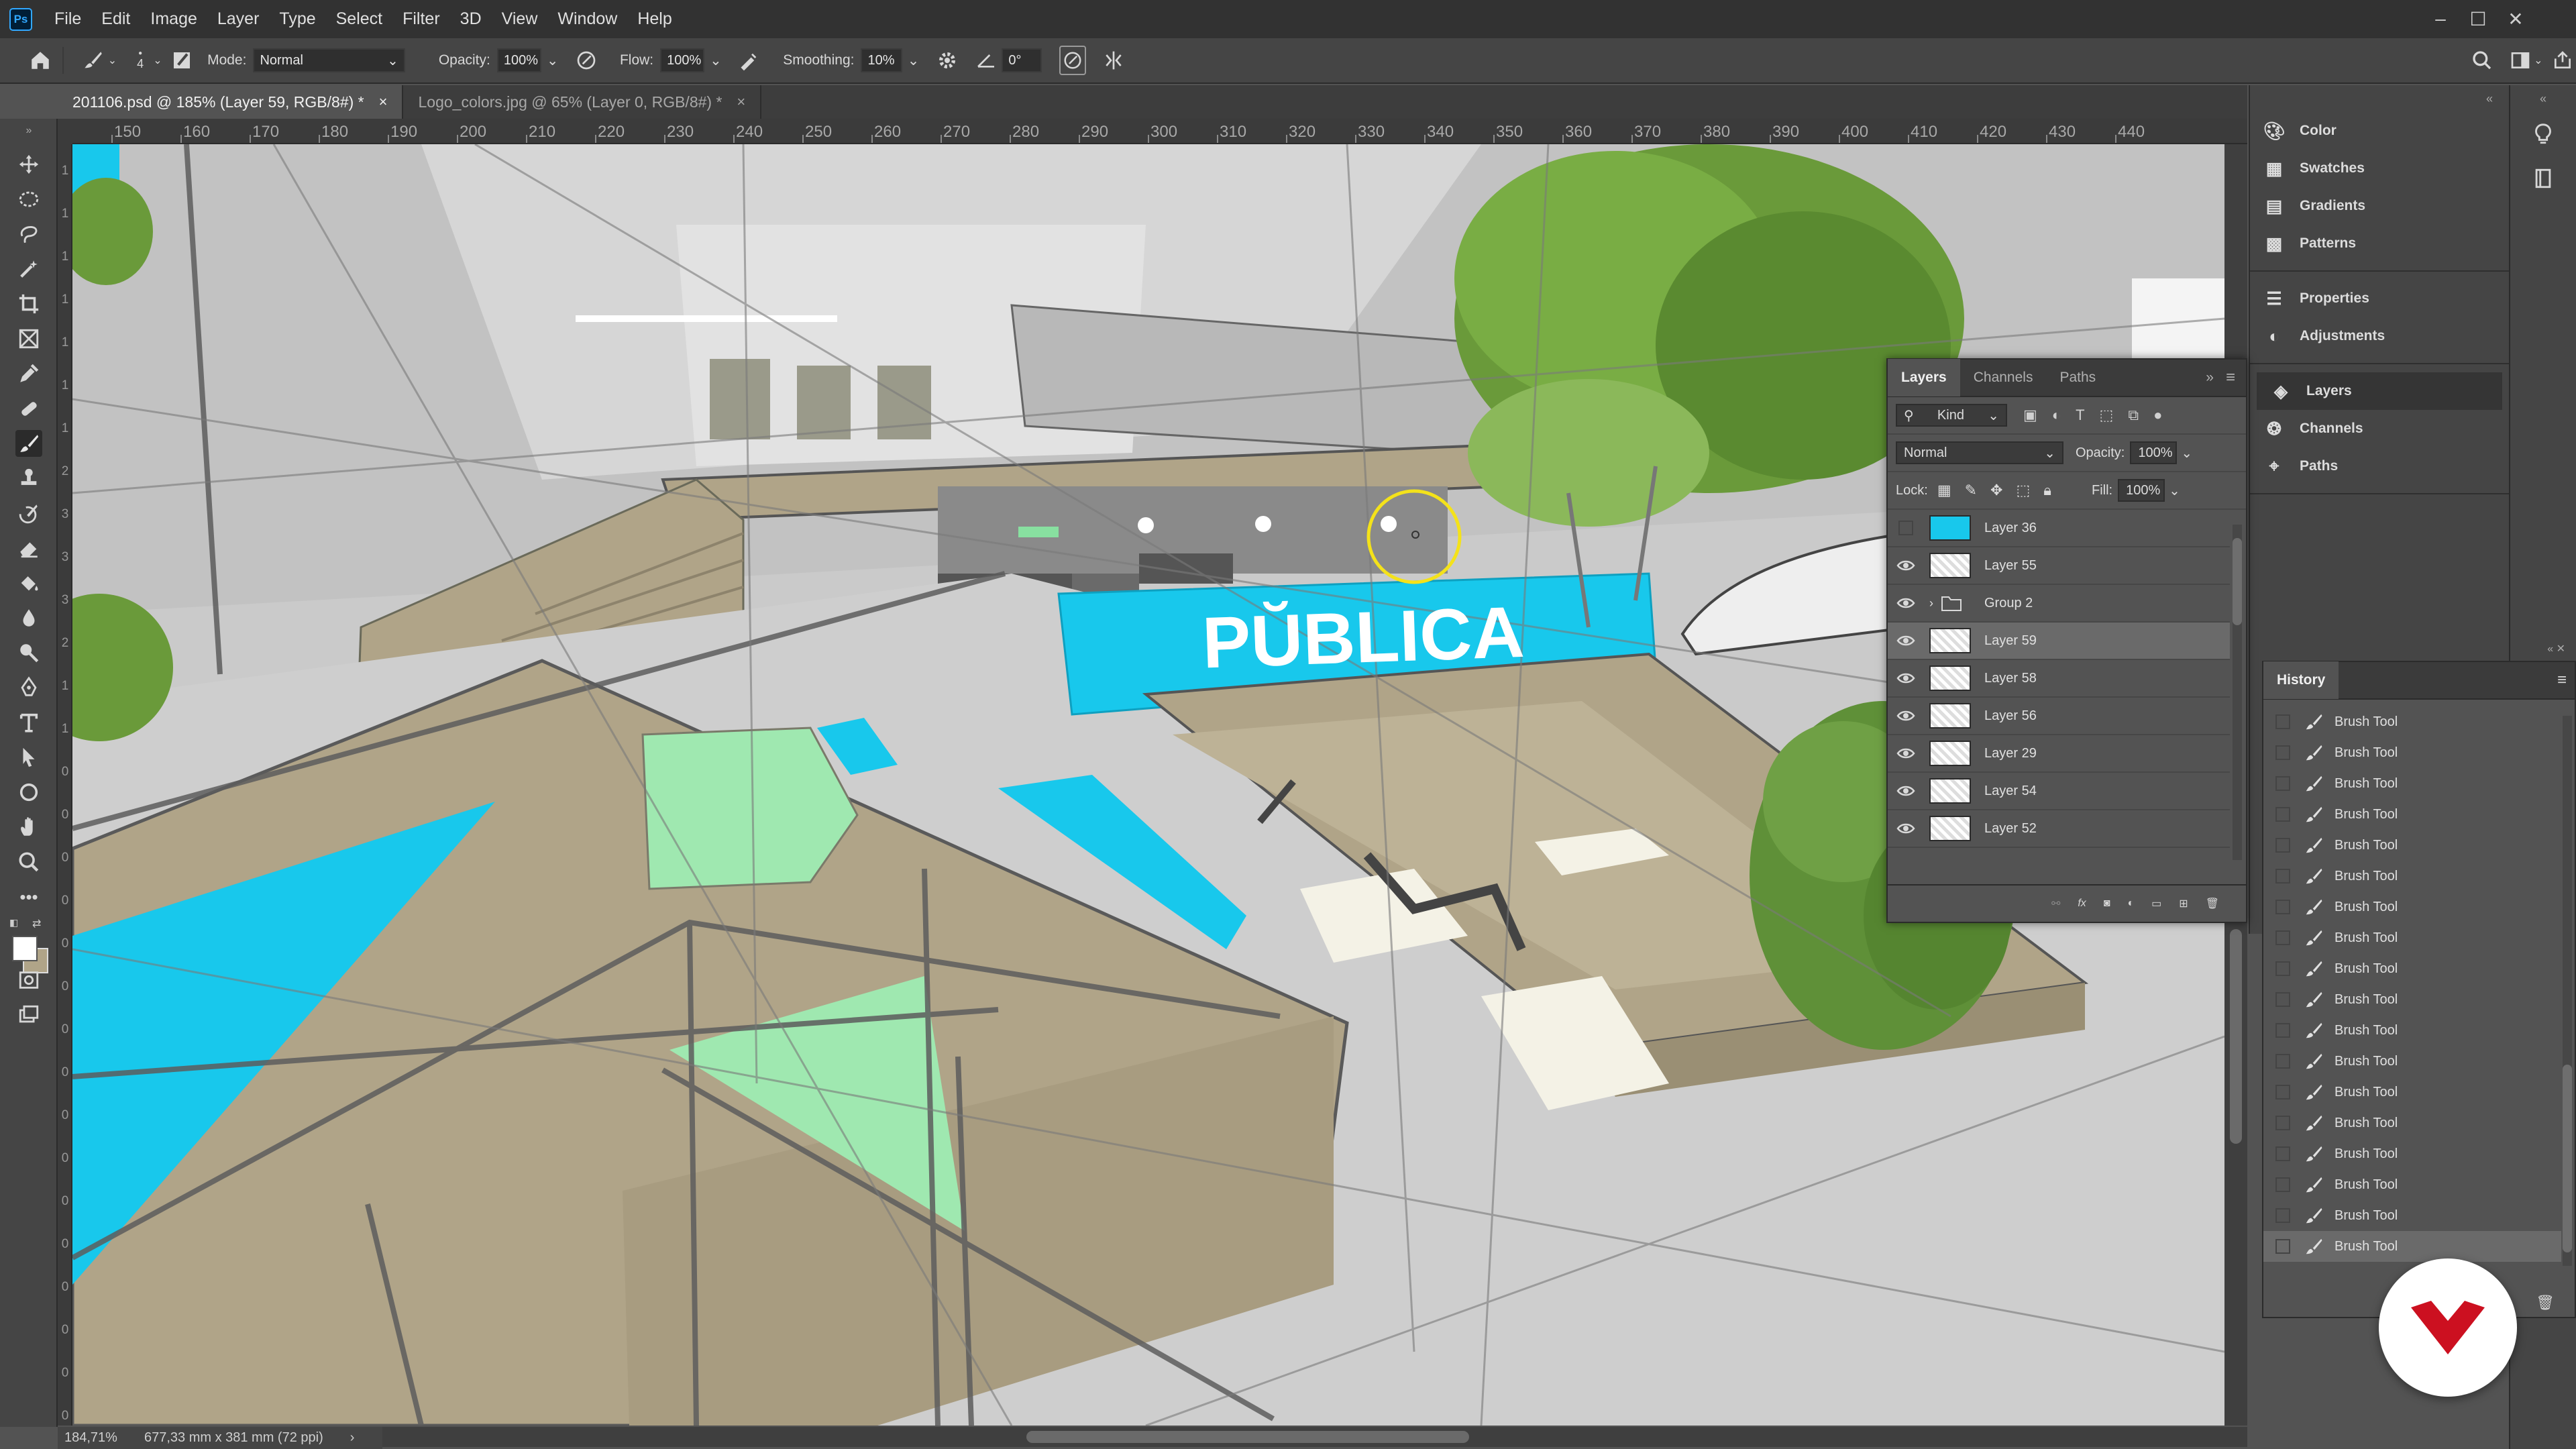  What do you see at coordinates (2023, 490) in the screenshot?
I see `lock-artboard-icon: ⬚` at bounding box center [2023, 490].